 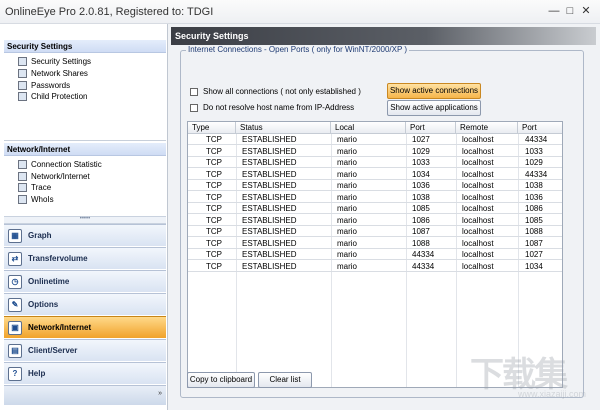 I want to click on section-security-settings: Security Settings, so click(x=85, y=46).